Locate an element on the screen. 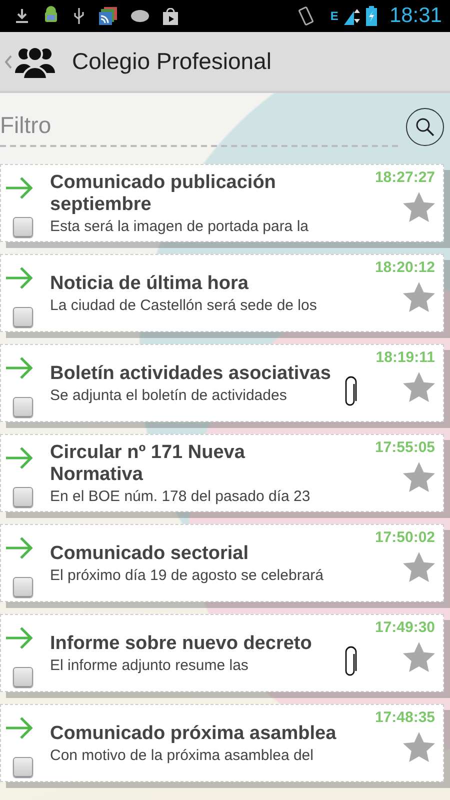  message-title: Informe sobre nuevo decreto is located at coordinates (181, 643).